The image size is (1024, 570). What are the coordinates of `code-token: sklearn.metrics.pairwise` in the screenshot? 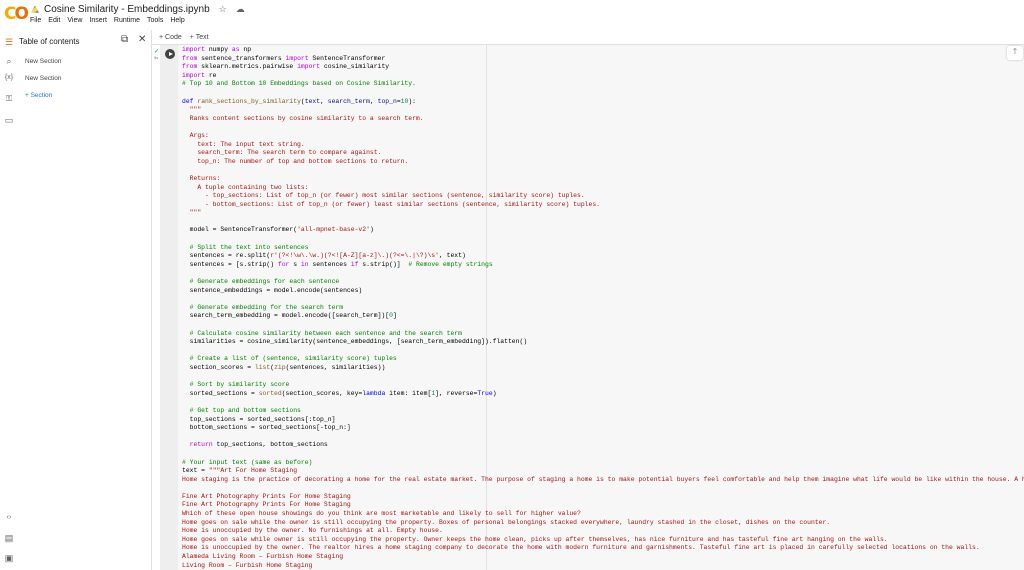 It's located at (247, 67).